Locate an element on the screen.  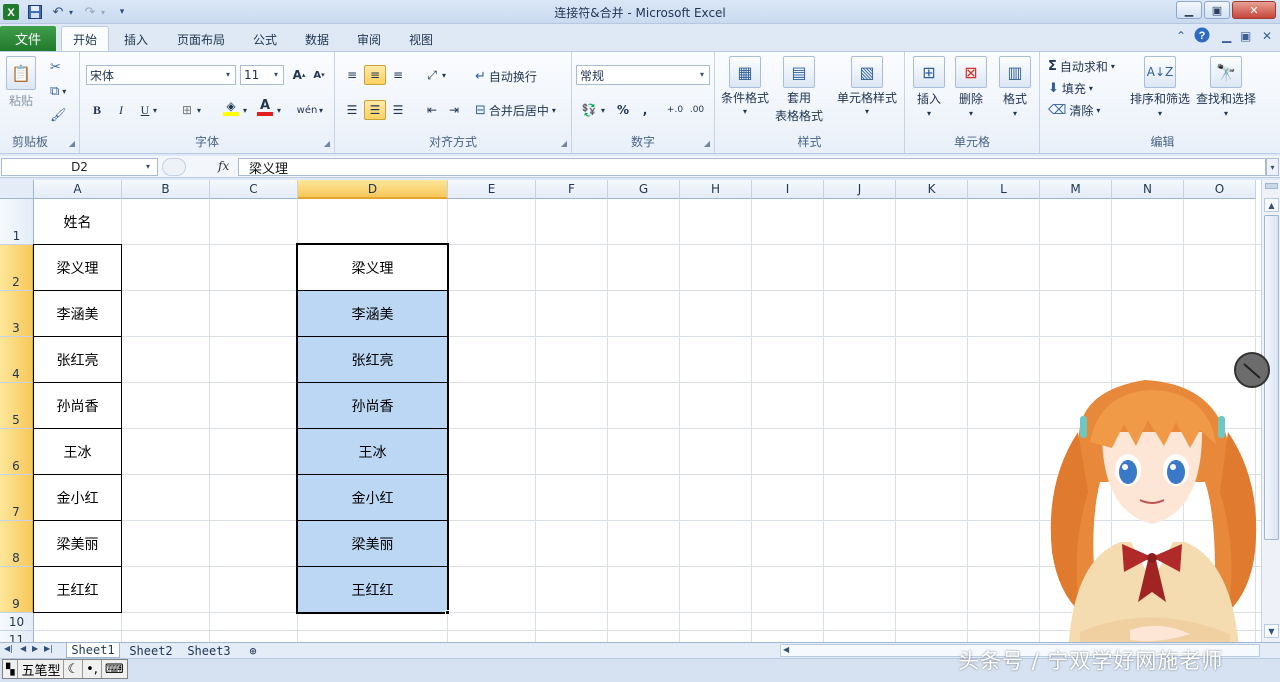
increase-decimal-icon: +.0 is located at coordinates (675, 110).